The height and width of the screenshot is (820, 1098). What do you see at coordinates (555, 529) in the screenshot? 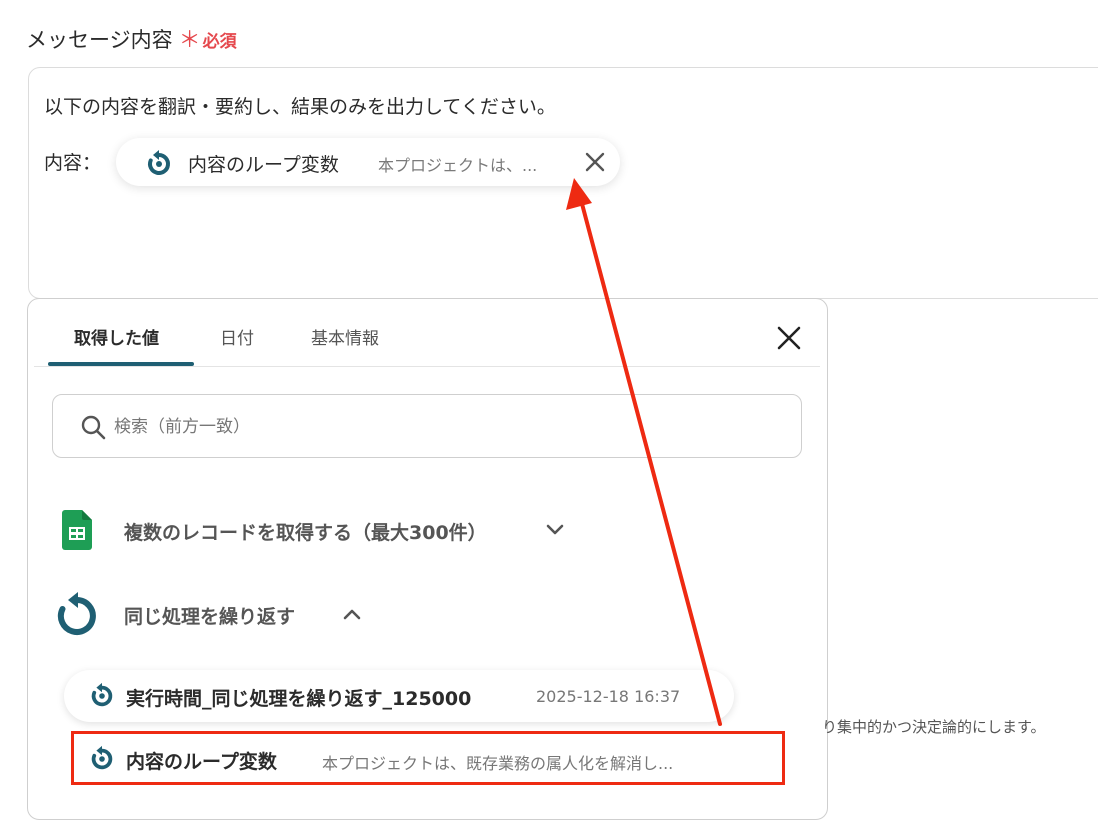
I see `chevron-down-icon` at bounding box center [555, 529].